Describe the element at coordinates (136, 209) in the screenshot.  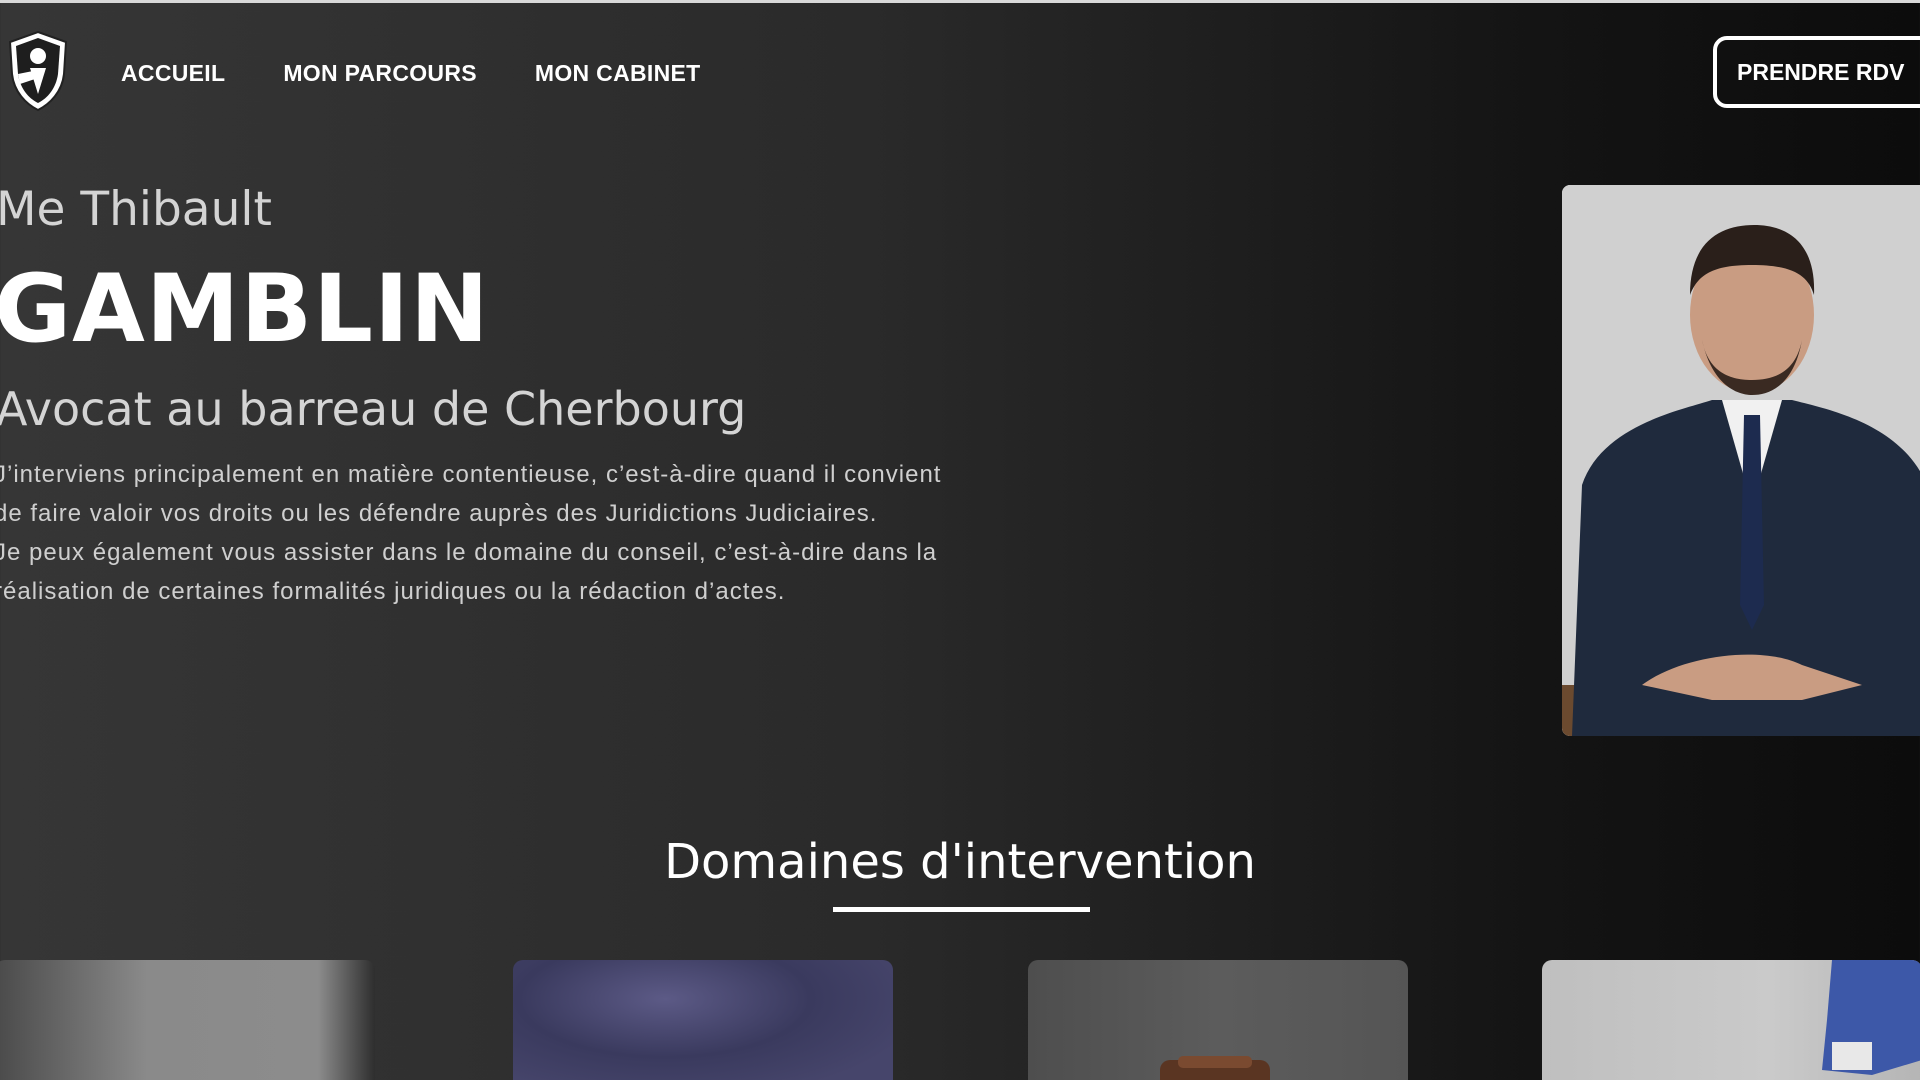
I see `hero-title-prefix: Me Thibault` at that location.